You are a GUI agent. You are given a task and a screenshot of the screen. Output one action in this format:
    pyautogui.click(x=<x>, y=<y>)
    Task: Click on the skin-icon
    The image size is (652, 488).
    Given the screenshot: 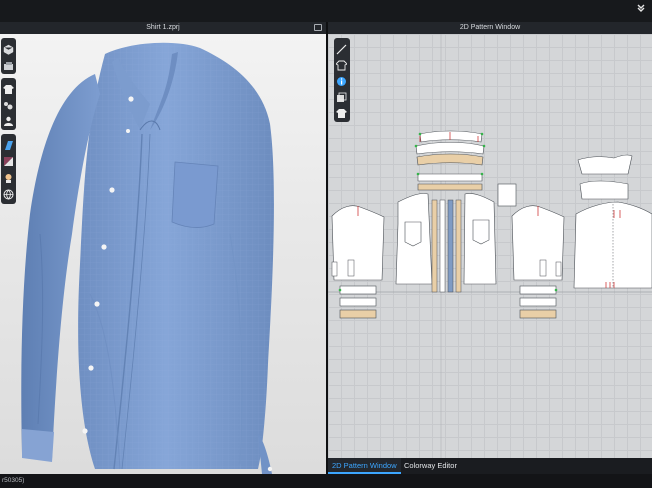 What is the action you would take?
    pyautogui.click(x=8, y=177)
    